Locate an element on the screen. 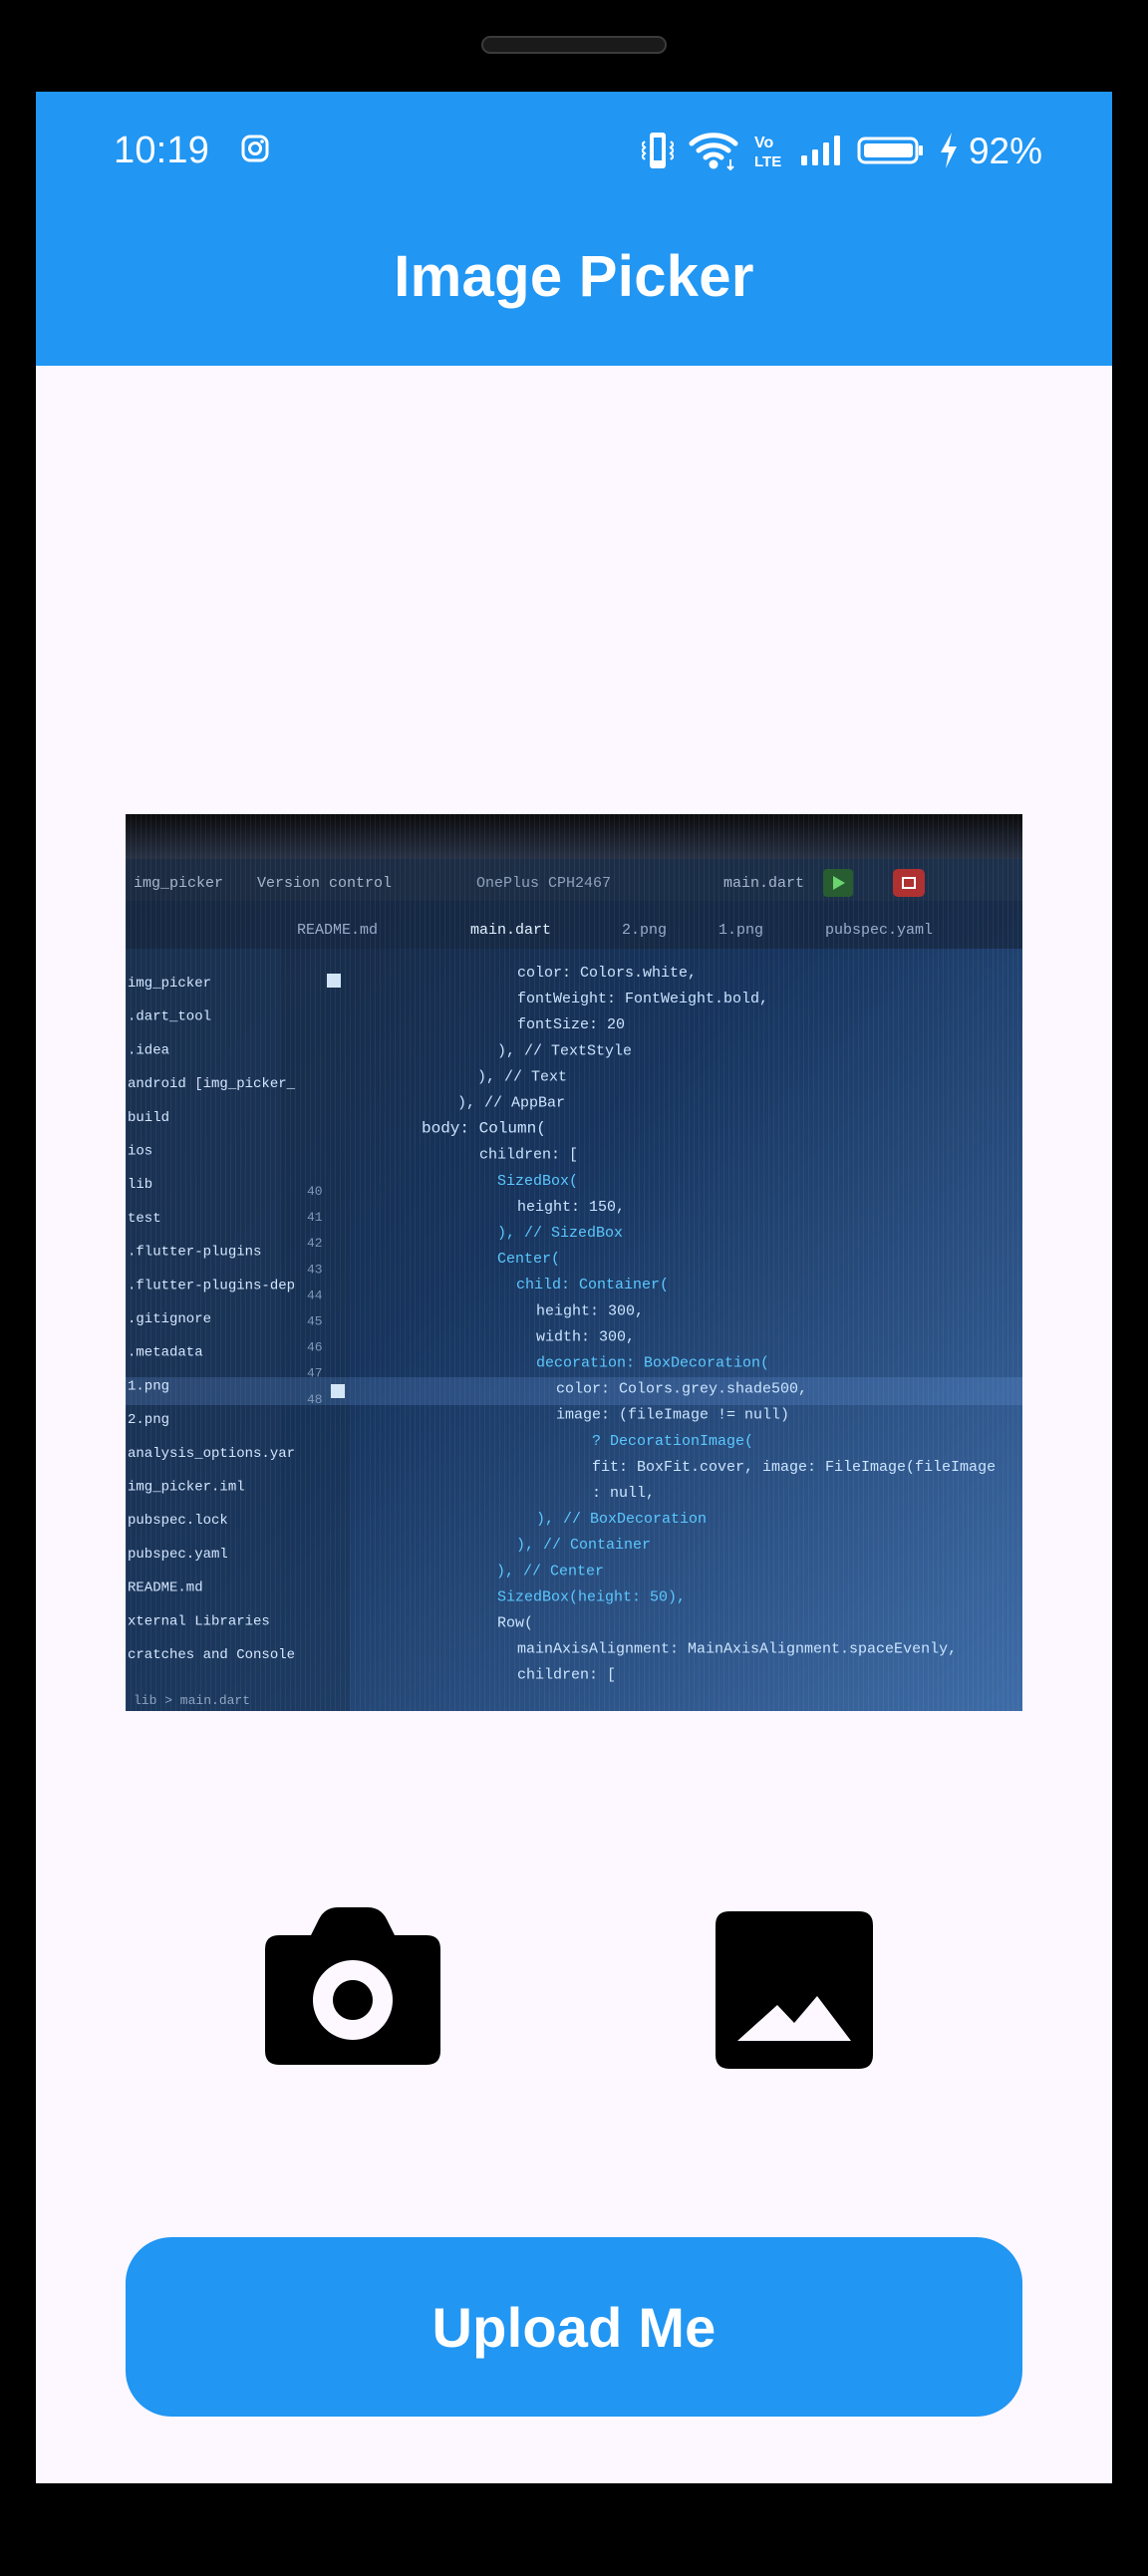 Image resolution: width=1148 pixels, height=2576 pixels. ide-tab: pubspec.yaml is located at coordinates (879, 930).